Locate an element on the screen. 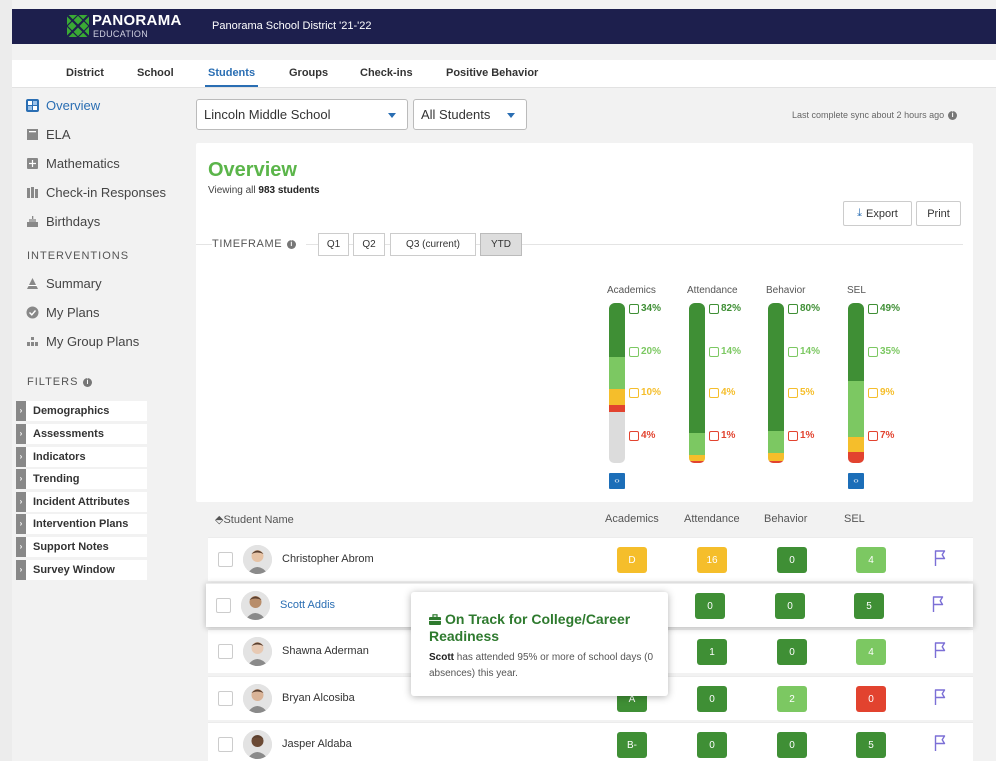 This screenshot has height=761, width=996. filter-trending: › Trending is located at coordinates (81, 479).